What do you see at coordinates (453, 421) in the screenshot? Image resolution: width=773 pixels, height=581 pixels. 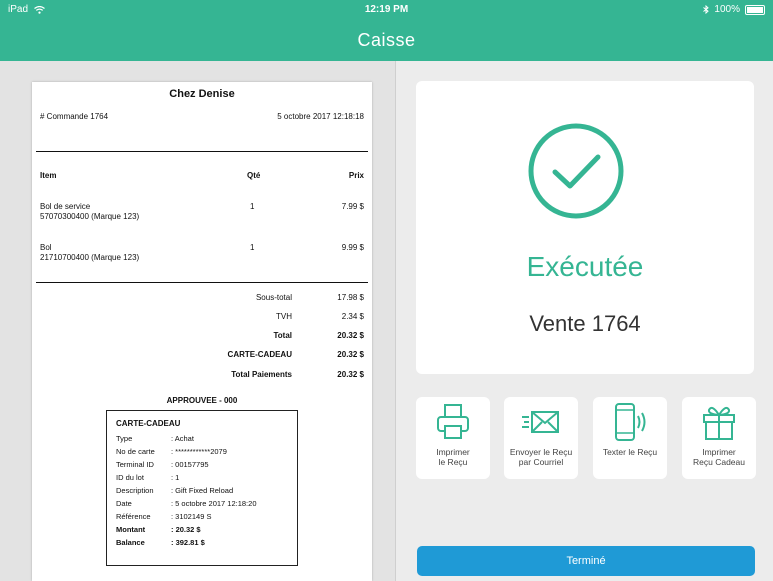 I see `printer-icon` at bounding box center [453, 421].